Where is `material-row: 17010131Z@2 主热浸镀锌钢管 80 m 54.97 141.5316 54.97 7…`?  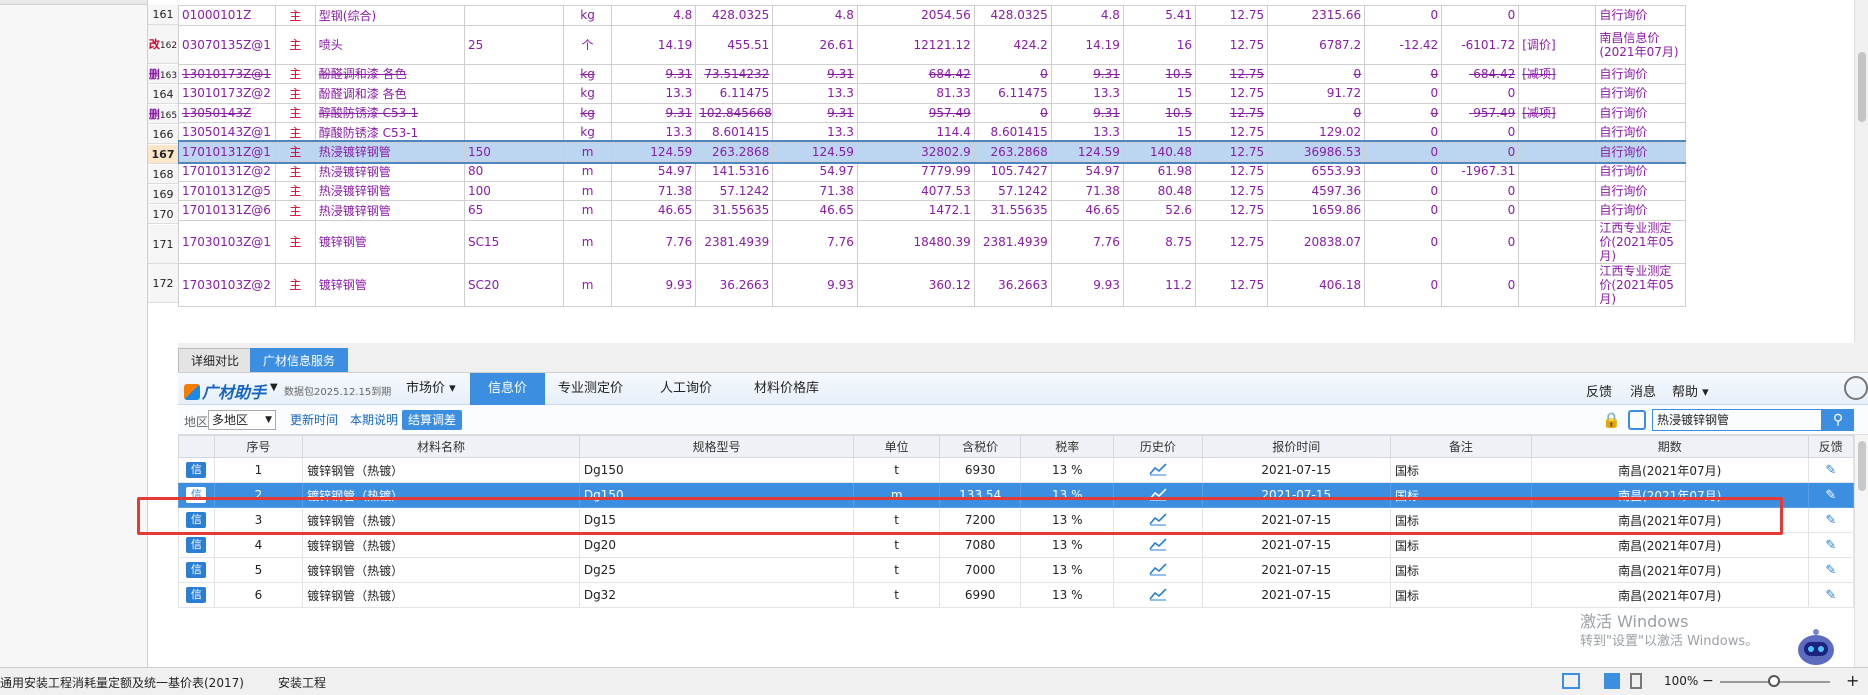 material-row: 17010131Z@2 主热浸镀锌钢管 80 m 54.97 141.5316 54.97 7… is located at coordinates (932, 171).